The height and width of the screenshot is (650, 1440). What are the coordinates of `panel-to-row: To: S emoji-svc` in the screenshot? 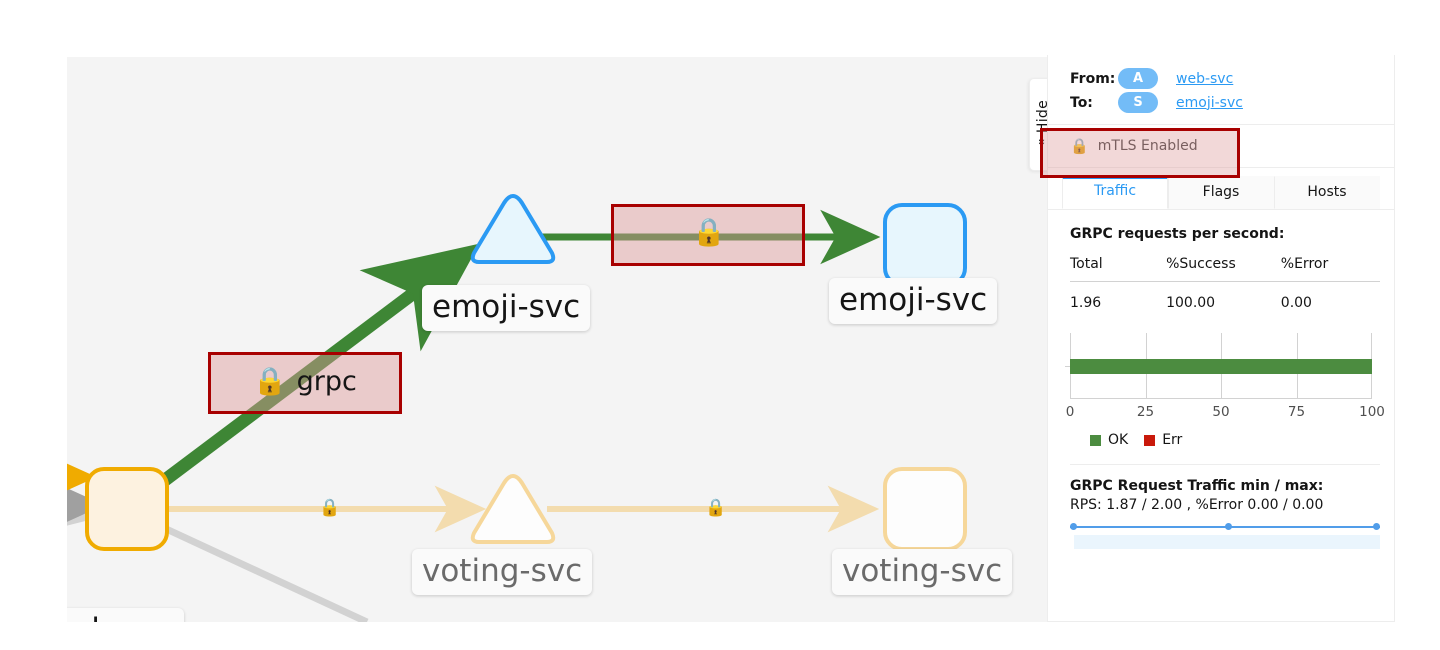 It's located at (1225, 102).